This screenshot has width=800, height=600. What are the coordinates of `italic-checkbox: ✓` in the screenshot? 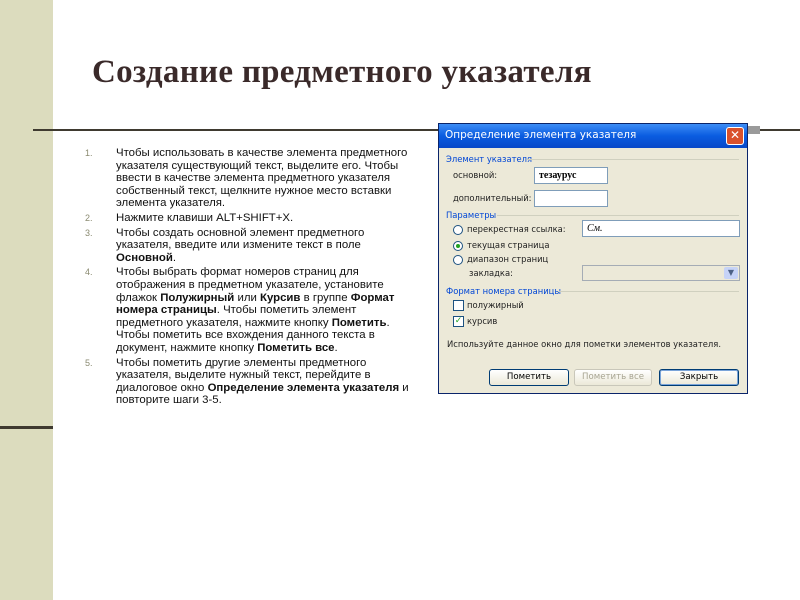 It's located at (458, 321).